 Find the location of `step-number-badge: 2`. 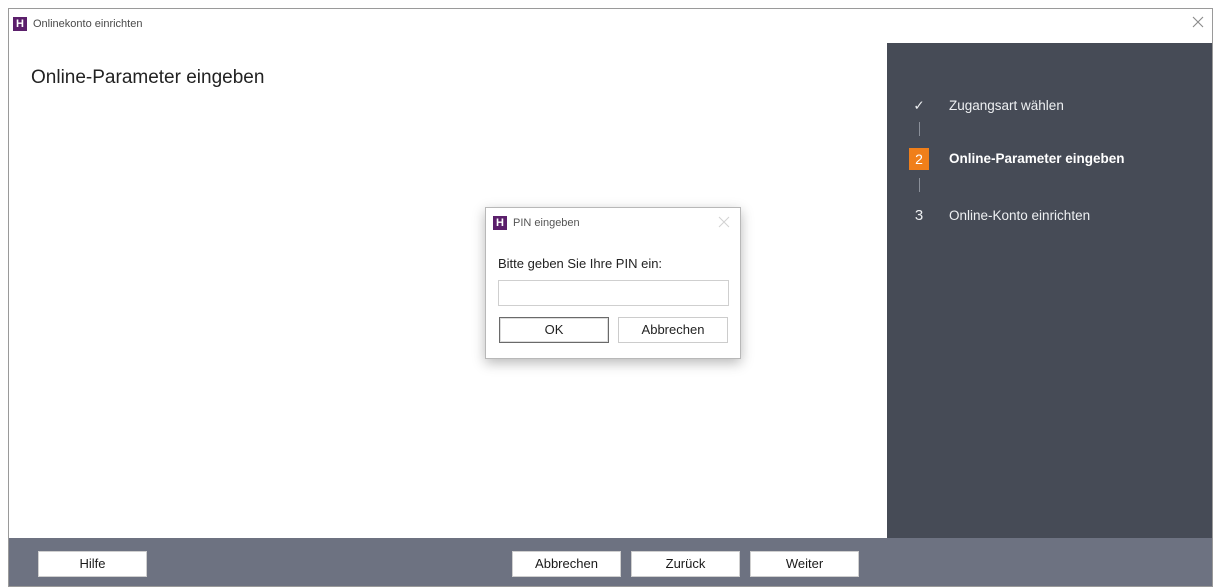

step-number-badge: 2 is located at coordinates (919, 159).